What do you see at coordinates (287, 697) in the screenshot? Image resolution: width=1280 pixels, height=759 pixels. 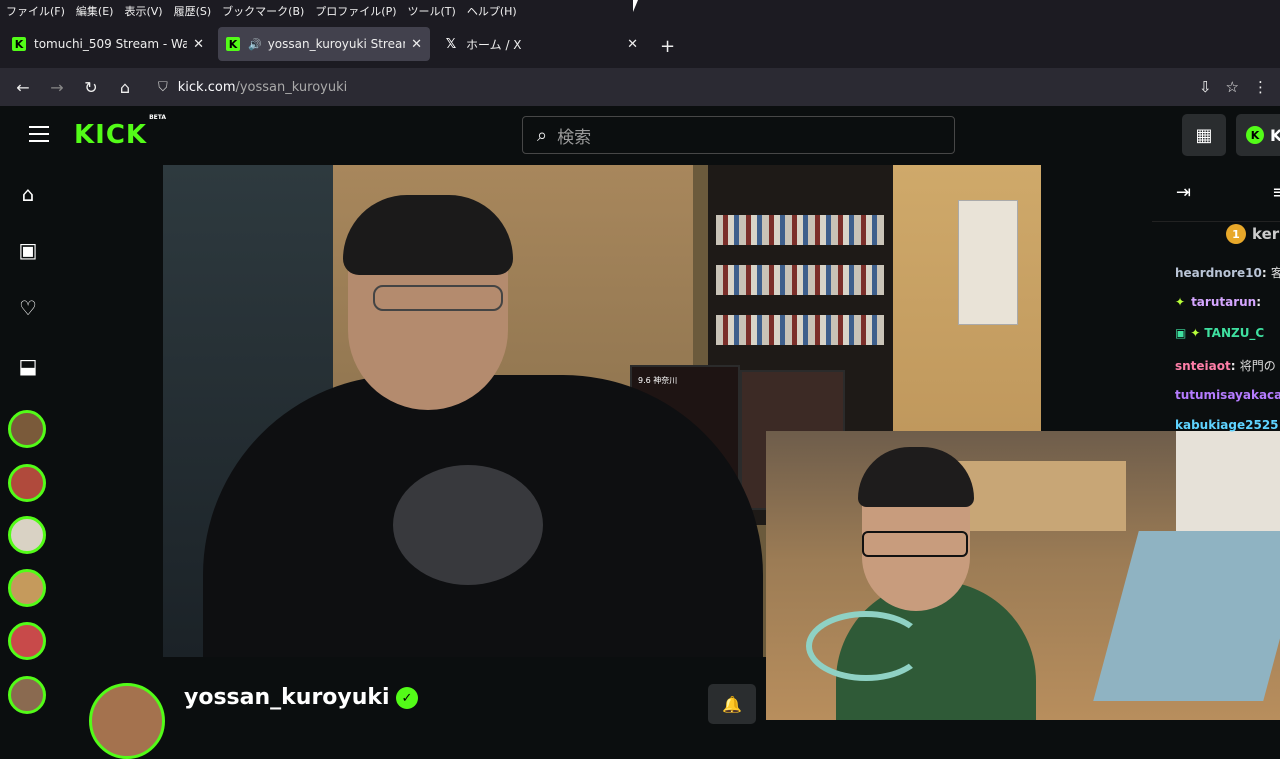 I see `channel-name: yossan_kuroyuki` at bounding box center [287, 697].